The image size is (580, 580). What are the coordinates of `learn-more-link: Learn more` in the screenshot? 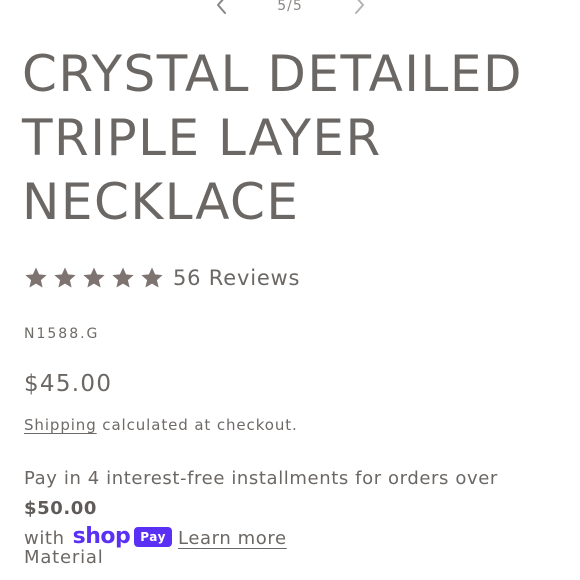 It's located at (232, 538).